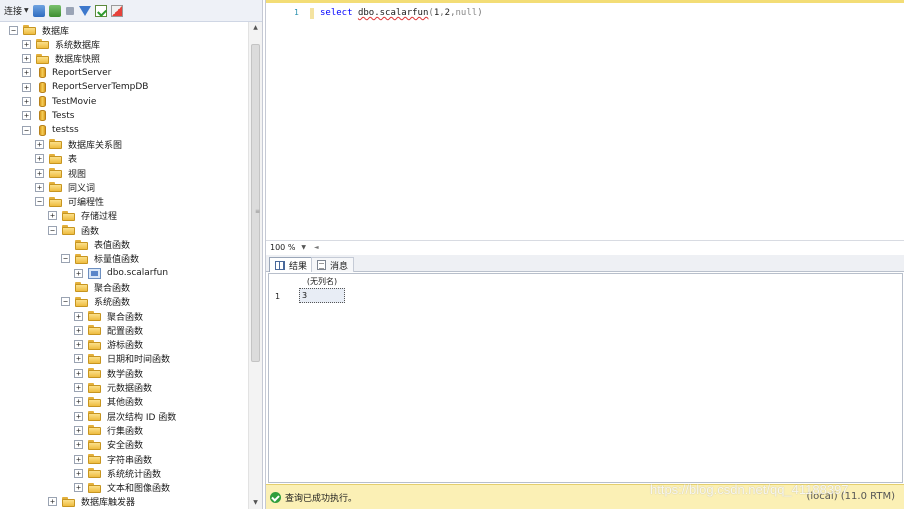  Describe the element at coordinates (85, 87) in the screenshot. I see `tree-node: + ReportServerTempDB` at that location.